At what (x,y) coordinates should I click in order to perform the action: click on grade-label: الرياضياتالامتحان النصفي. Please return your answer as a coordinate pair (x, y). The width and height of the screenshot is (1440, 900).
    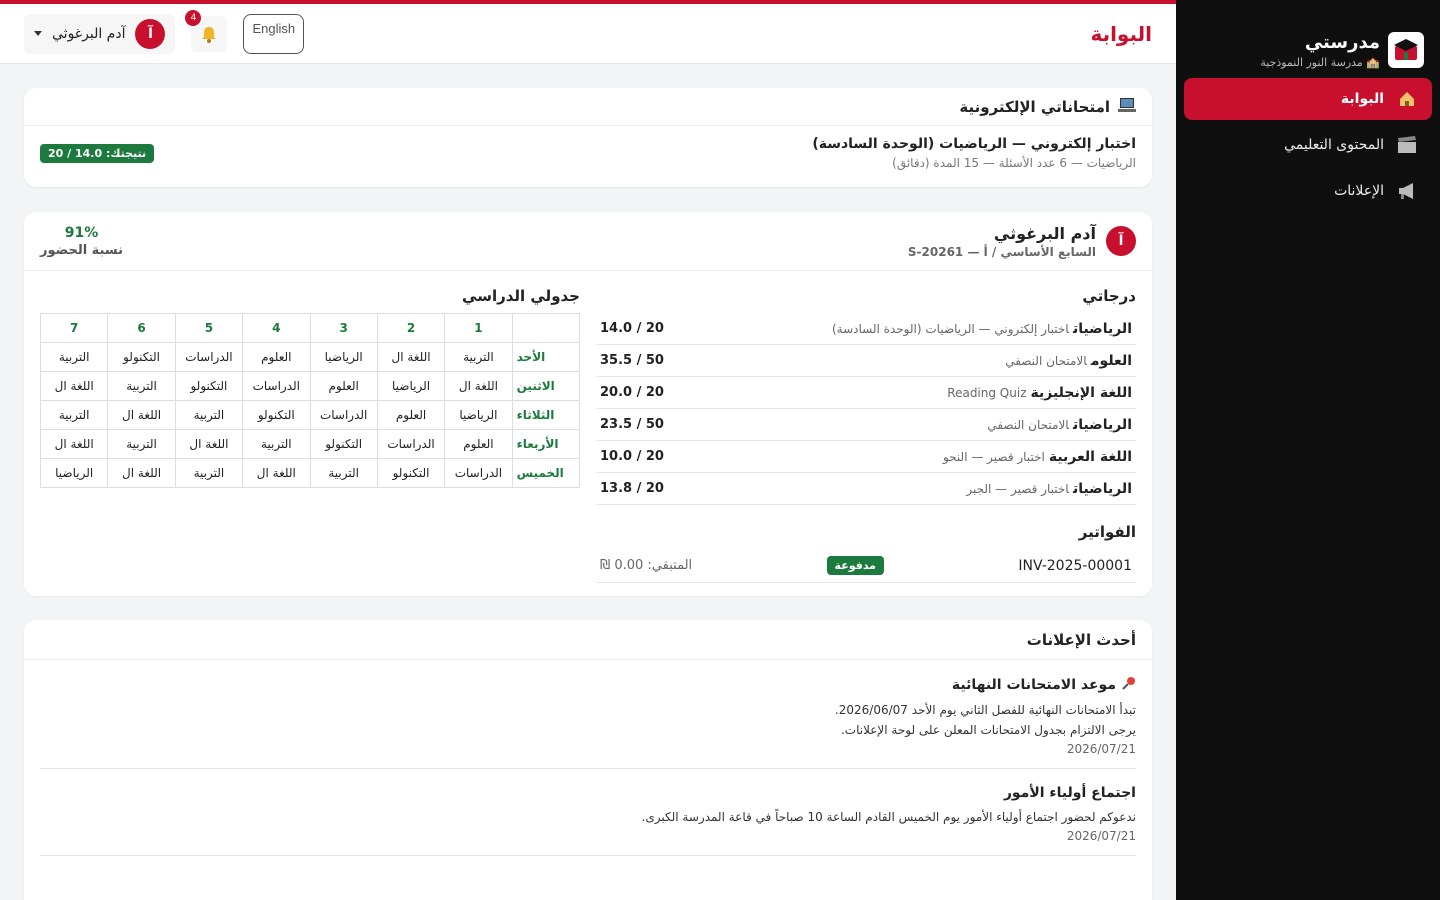
    Looking at the image, I should click on (1059, 425).